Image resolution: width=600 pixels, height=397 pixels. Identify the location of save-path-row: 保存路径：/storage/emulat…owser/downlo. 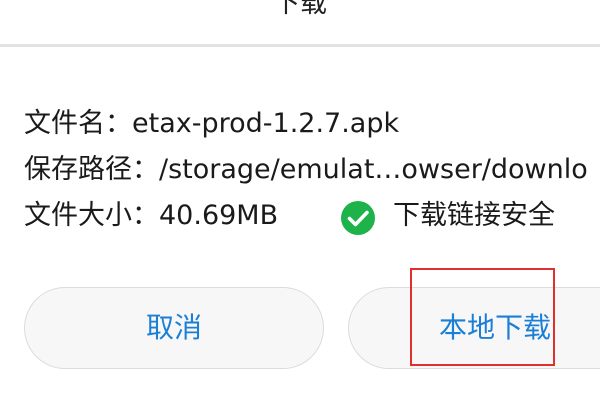
(306, 170).